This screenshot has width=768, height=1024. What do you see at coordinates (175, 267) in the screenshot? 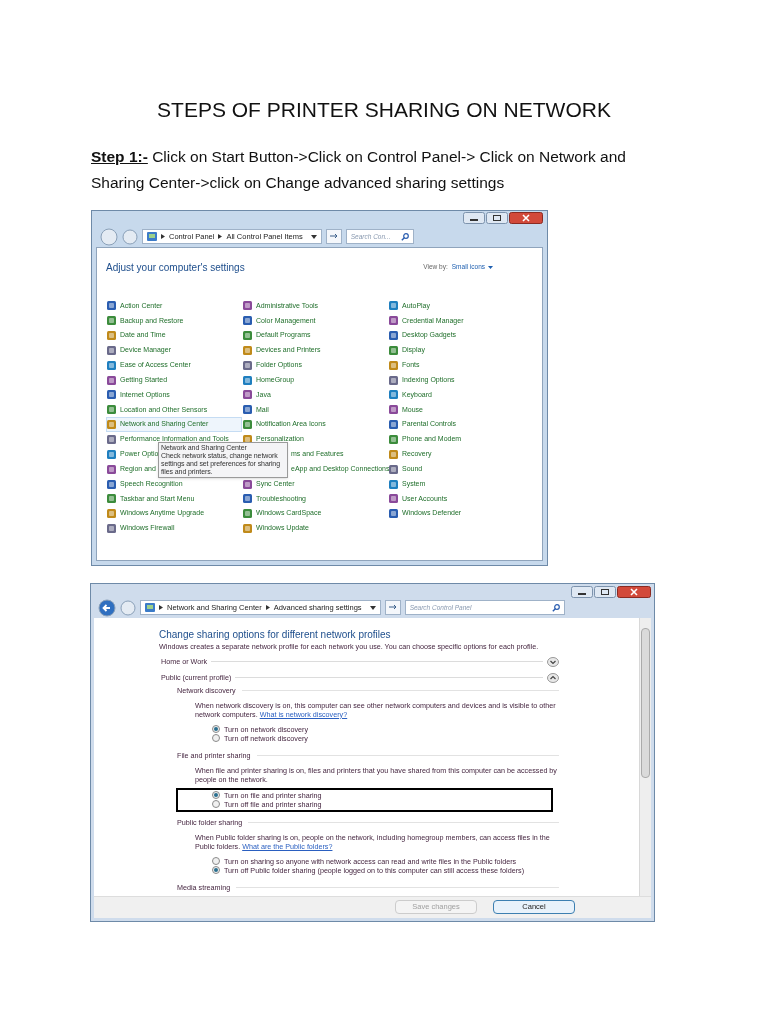
I see `page-heading: Adjust your computer's settings` at bounding box center [175, 267].